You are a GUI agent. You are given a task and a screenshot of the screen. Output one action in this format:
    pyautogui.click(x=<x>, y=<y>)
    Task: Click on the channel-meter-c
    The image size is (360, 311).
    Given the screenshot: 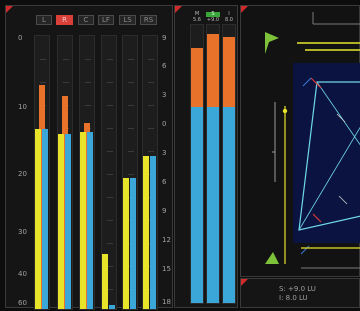 What is the action you would take?
    pyautogui.click(x=87, y=172)
    